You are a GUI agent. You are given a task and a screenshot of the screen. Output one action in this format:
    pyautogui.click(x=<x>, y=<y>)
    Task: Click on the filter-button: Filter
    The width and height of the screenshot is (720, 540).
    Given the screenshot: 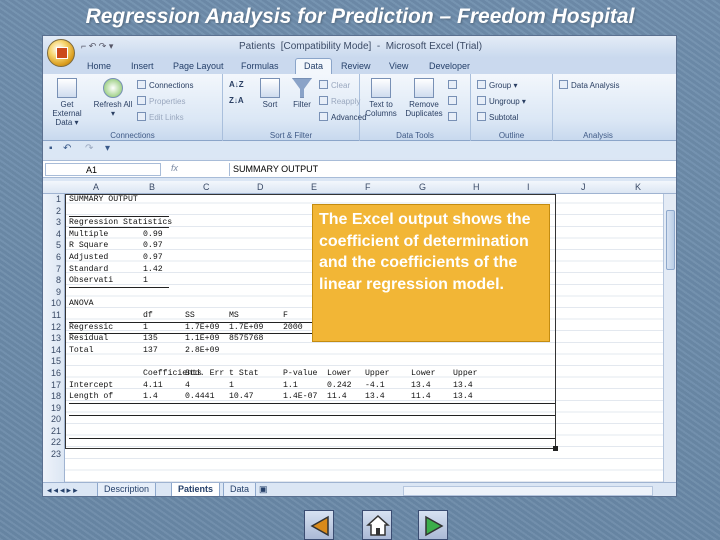 What is the action you would take?
    pyautogui.click(x=302, y=93)
    